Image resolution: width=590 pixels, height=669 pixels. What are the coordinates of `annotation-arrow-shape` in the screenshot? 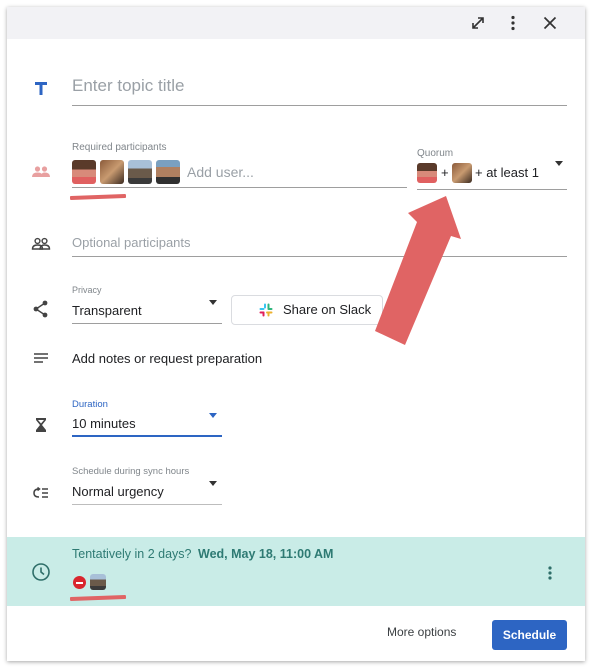 It's located at (418, 270).